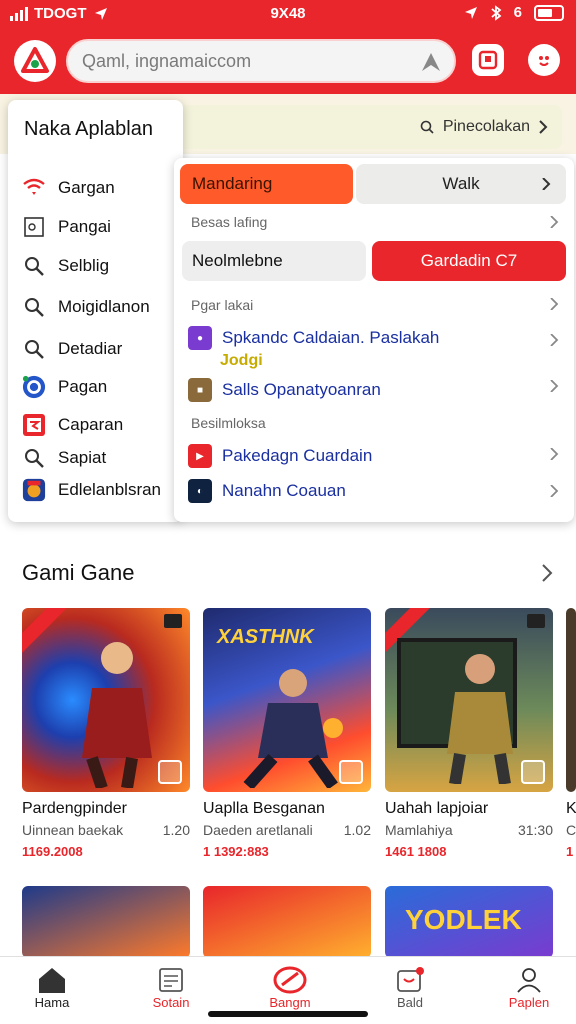  I want to click on logo-icon, so click(35, 60).